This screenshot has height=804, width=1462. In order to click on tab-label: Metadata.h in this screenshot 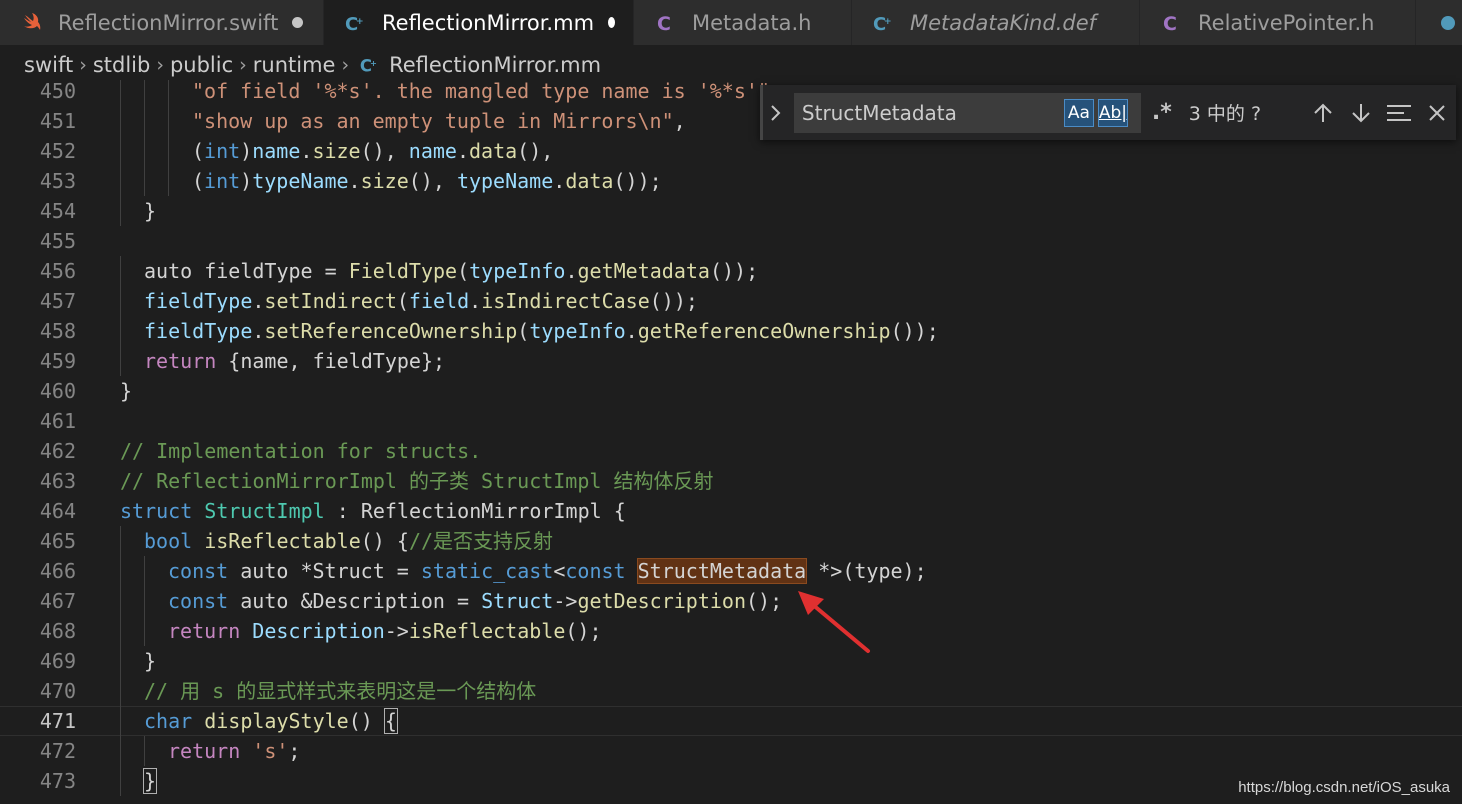, I will do `click(752, 22)`.